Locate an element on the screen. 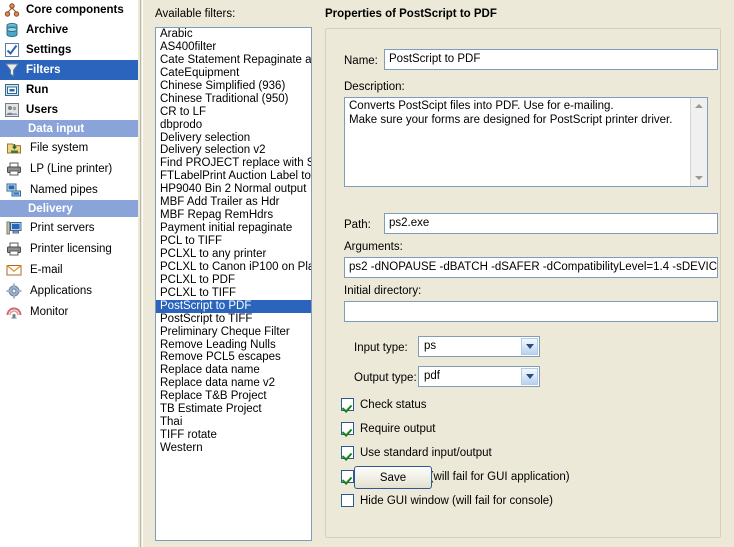 The height and width of the screenshot is (547, 734). checklist-icon is located at coordinates (12, 50).